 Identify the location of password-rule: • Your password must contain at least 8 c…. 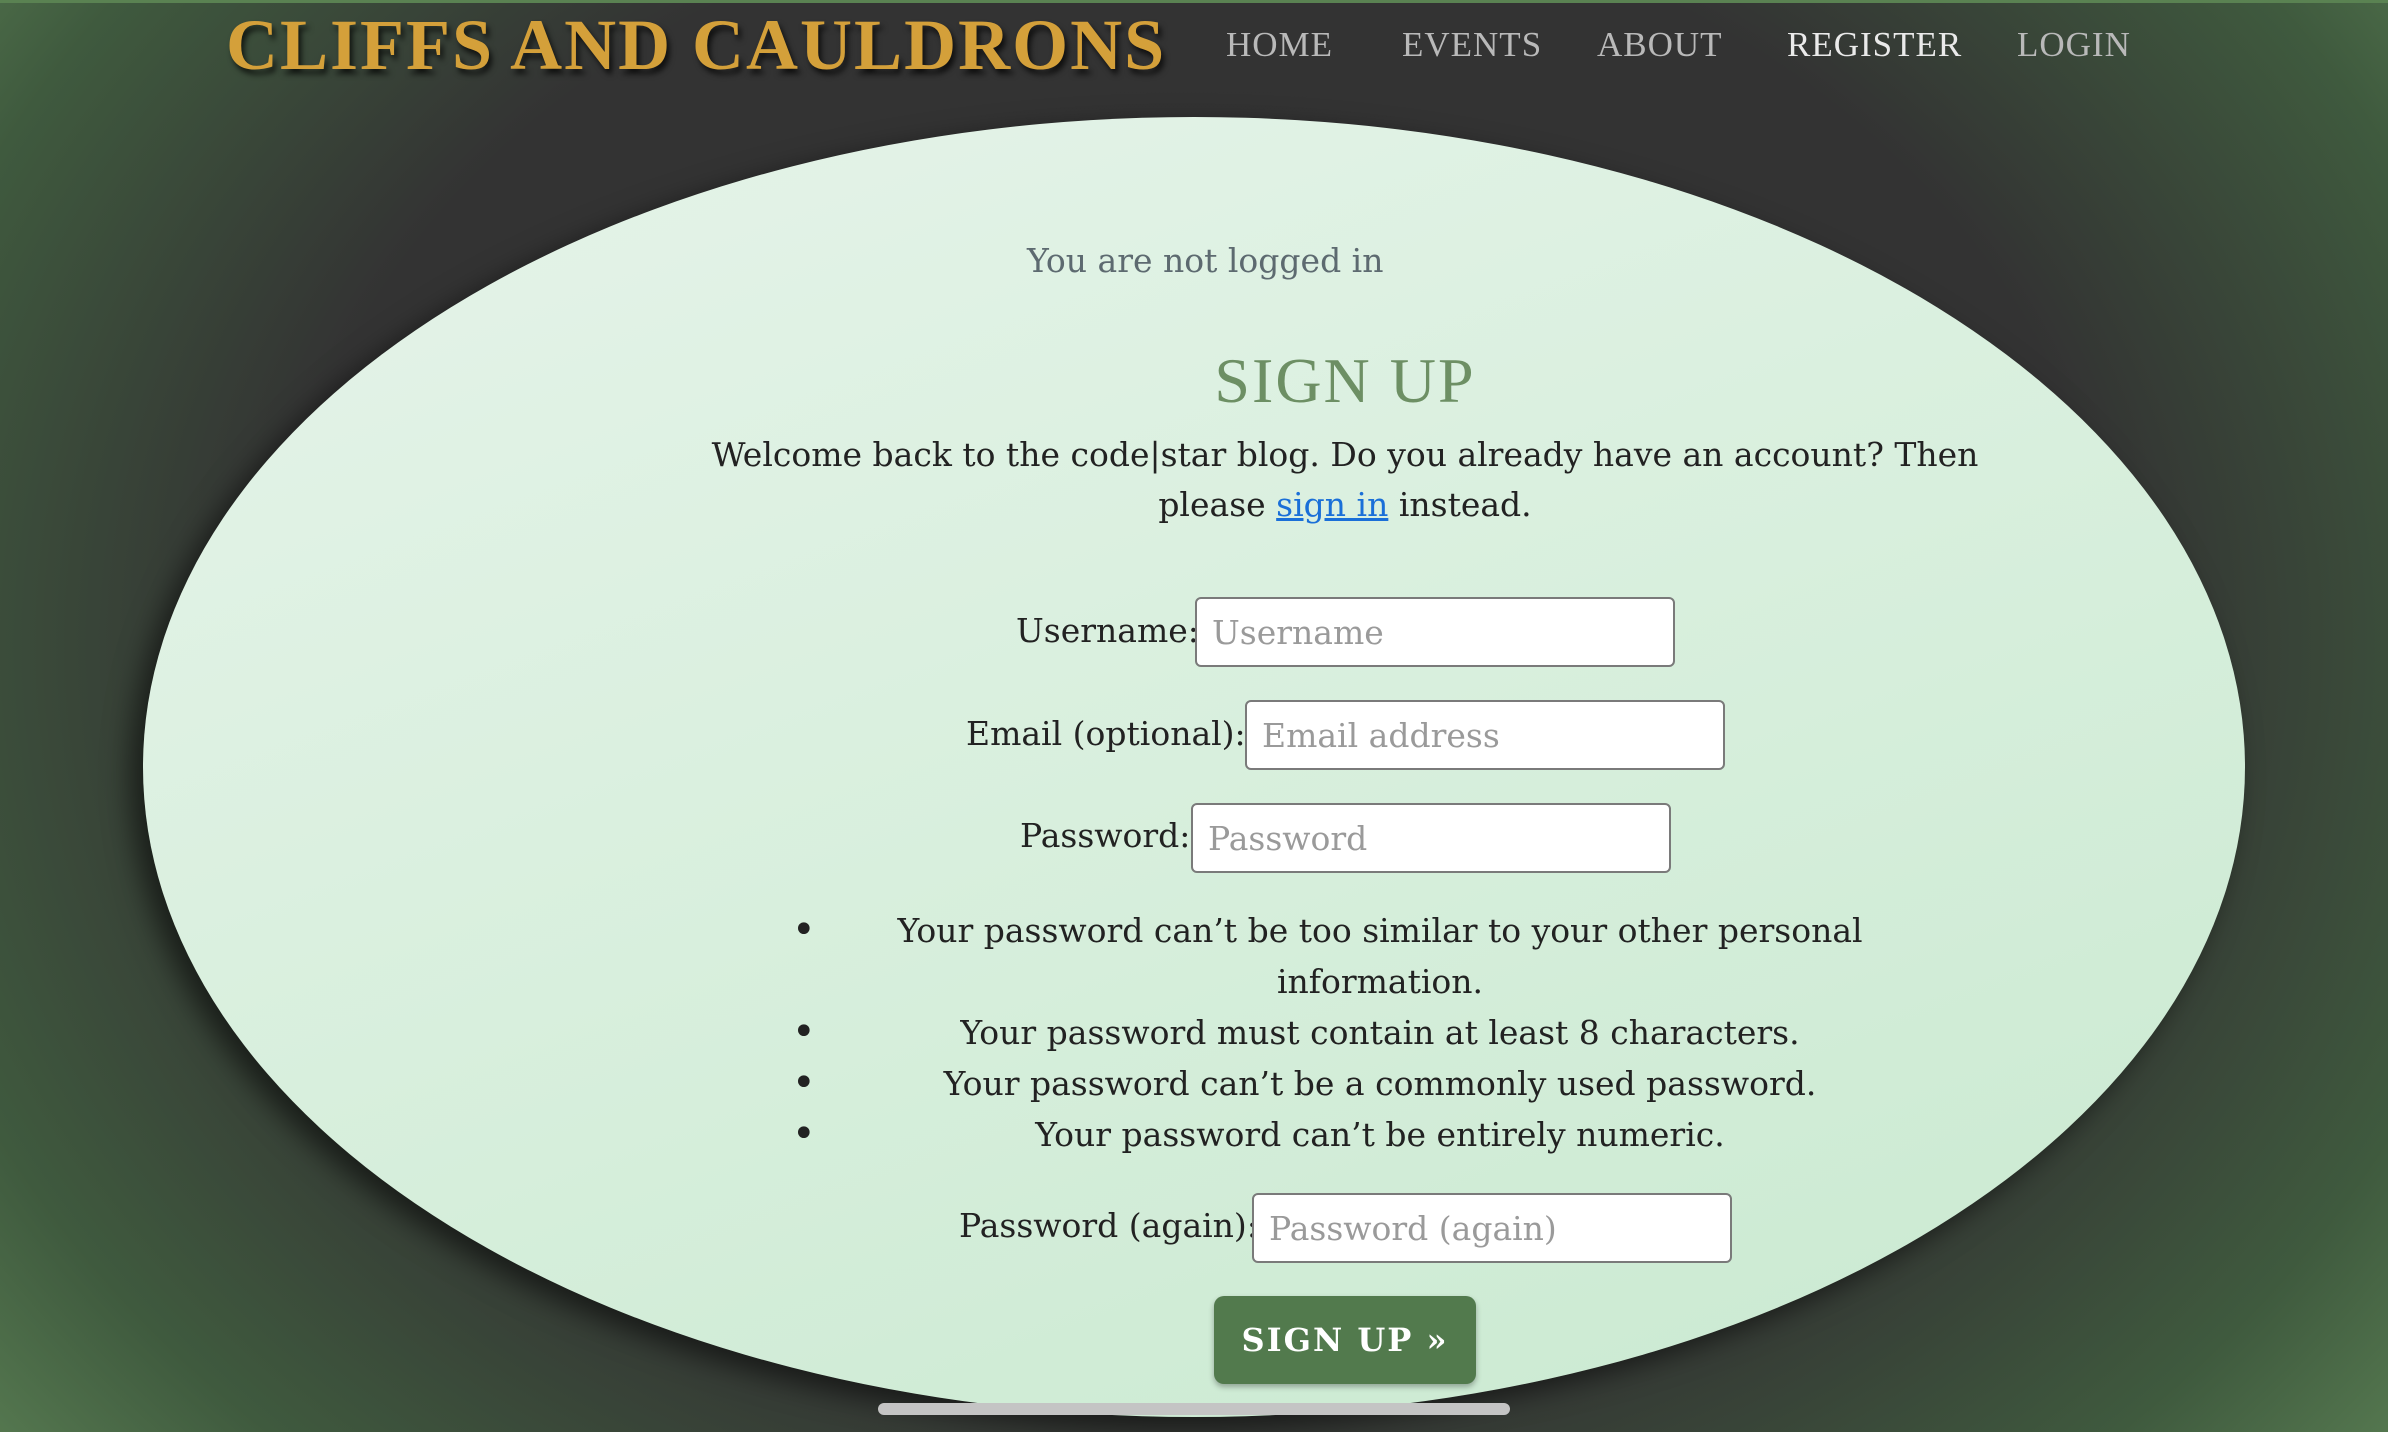
(1380, 1032).